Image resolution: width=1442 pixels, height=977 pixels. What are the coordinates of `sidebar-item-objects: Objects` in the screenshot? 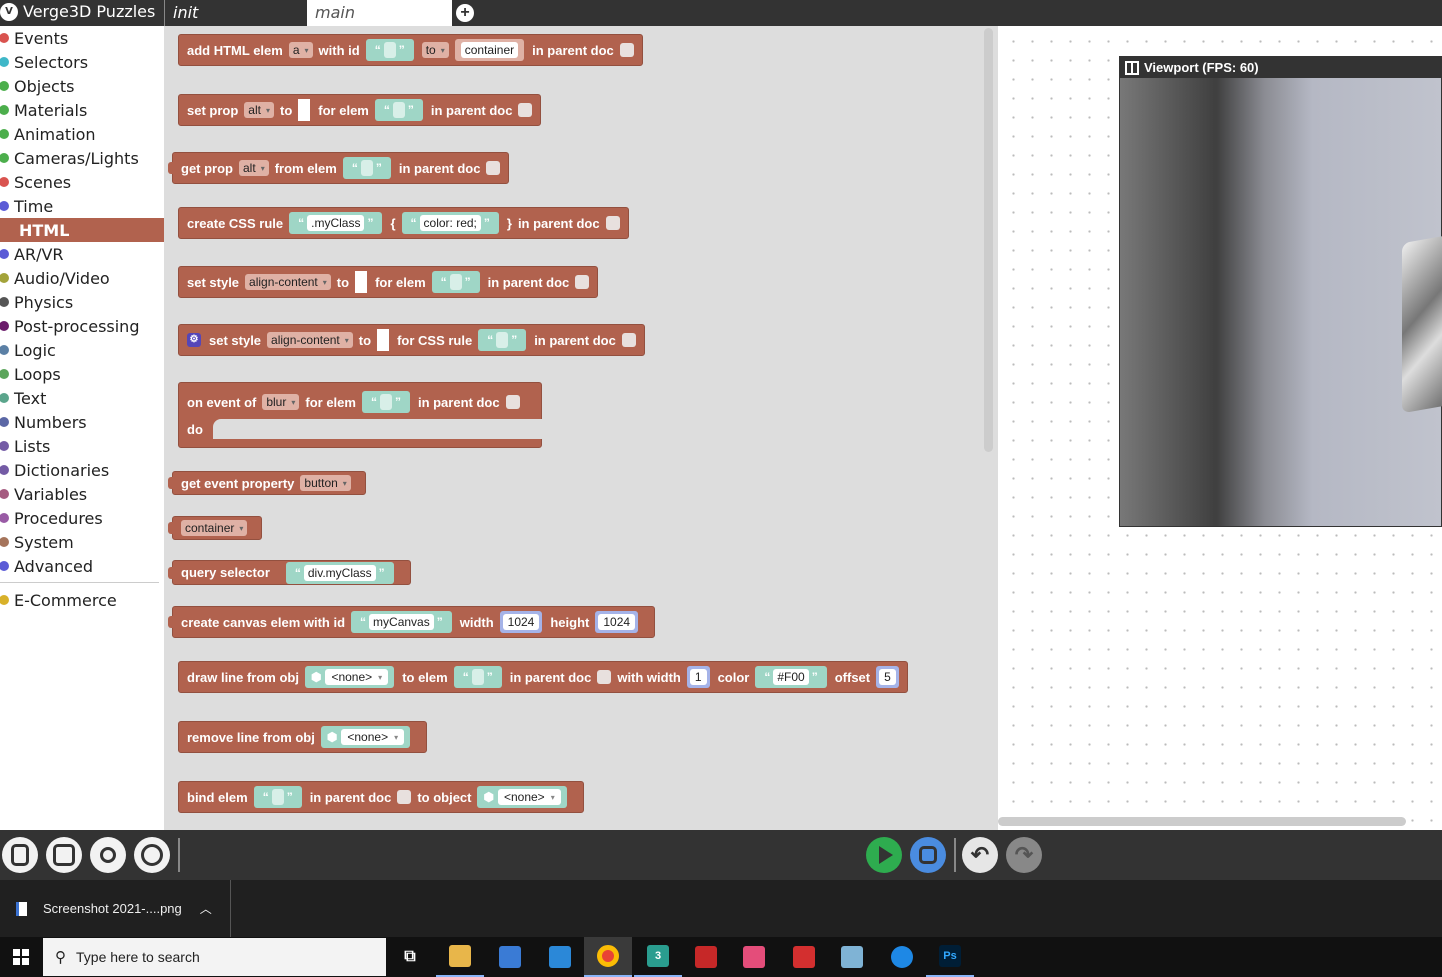 It's located at (82, 86).